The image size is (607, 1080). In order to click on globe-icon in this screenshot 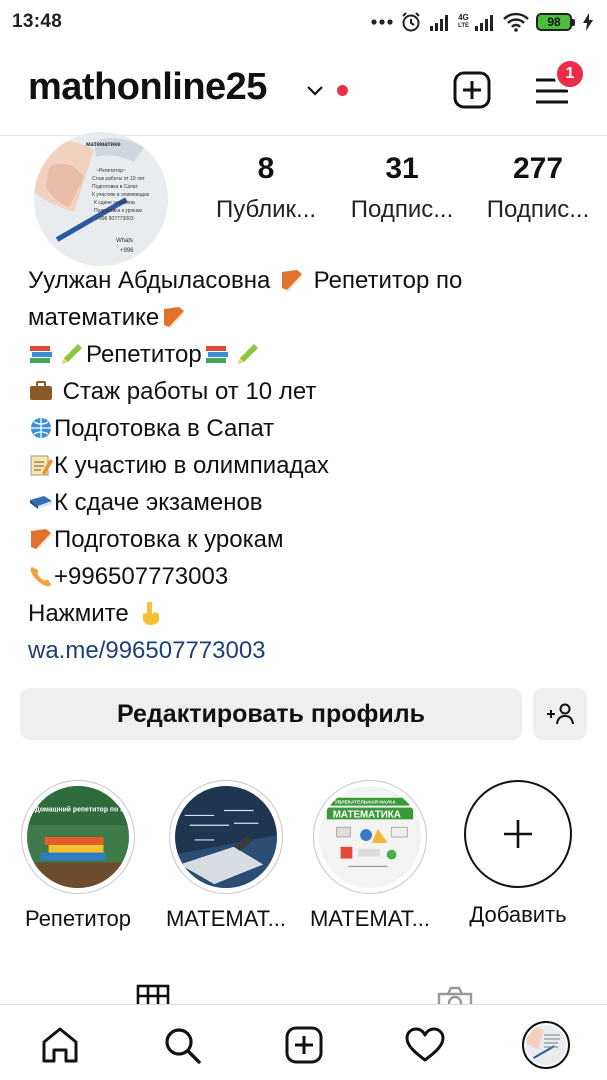, I will do `click(41, 428)`.